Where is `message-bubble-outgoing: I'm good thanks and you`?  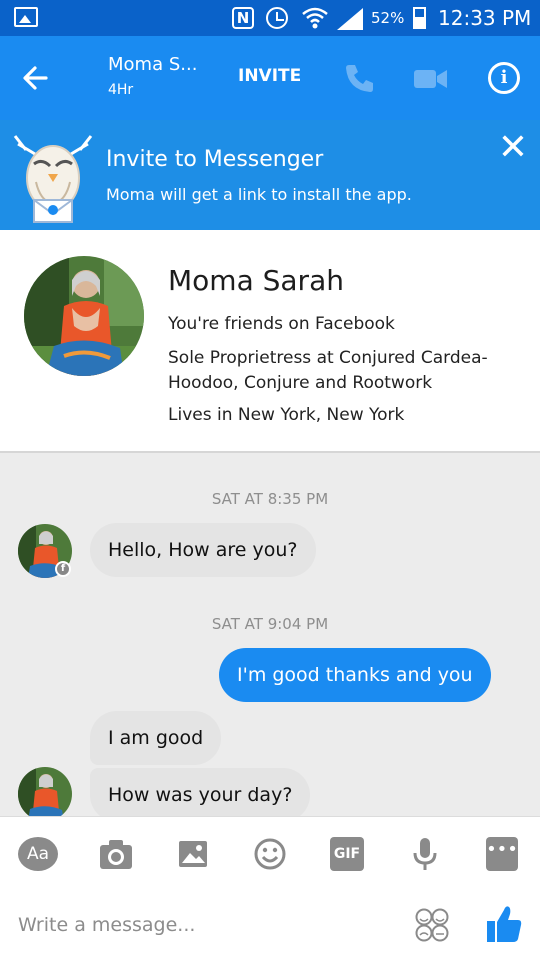
message-bubble-outgoing: I'm good thanks and you is located at coordinates (355, 675).